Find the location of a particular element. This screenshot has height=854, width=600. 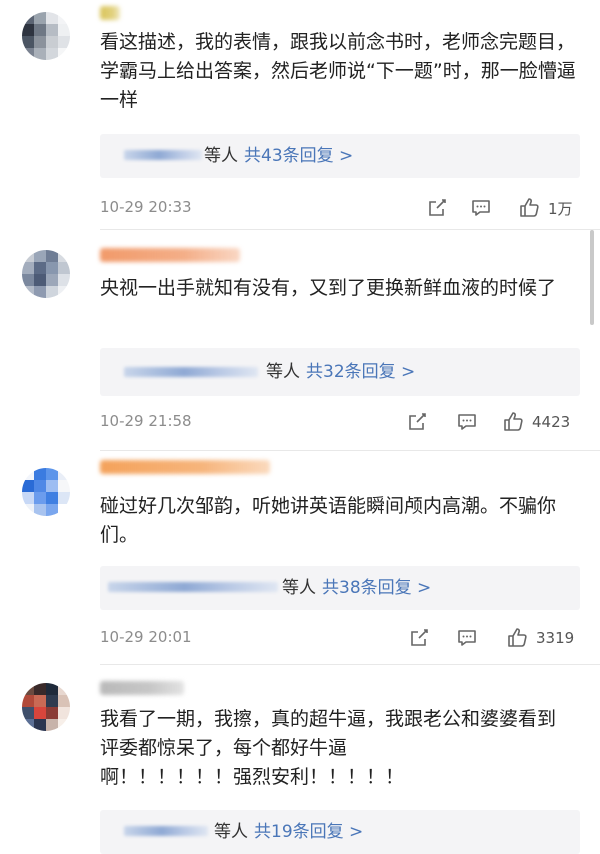

like-button: 4423 is located at coordinates (536, 422).